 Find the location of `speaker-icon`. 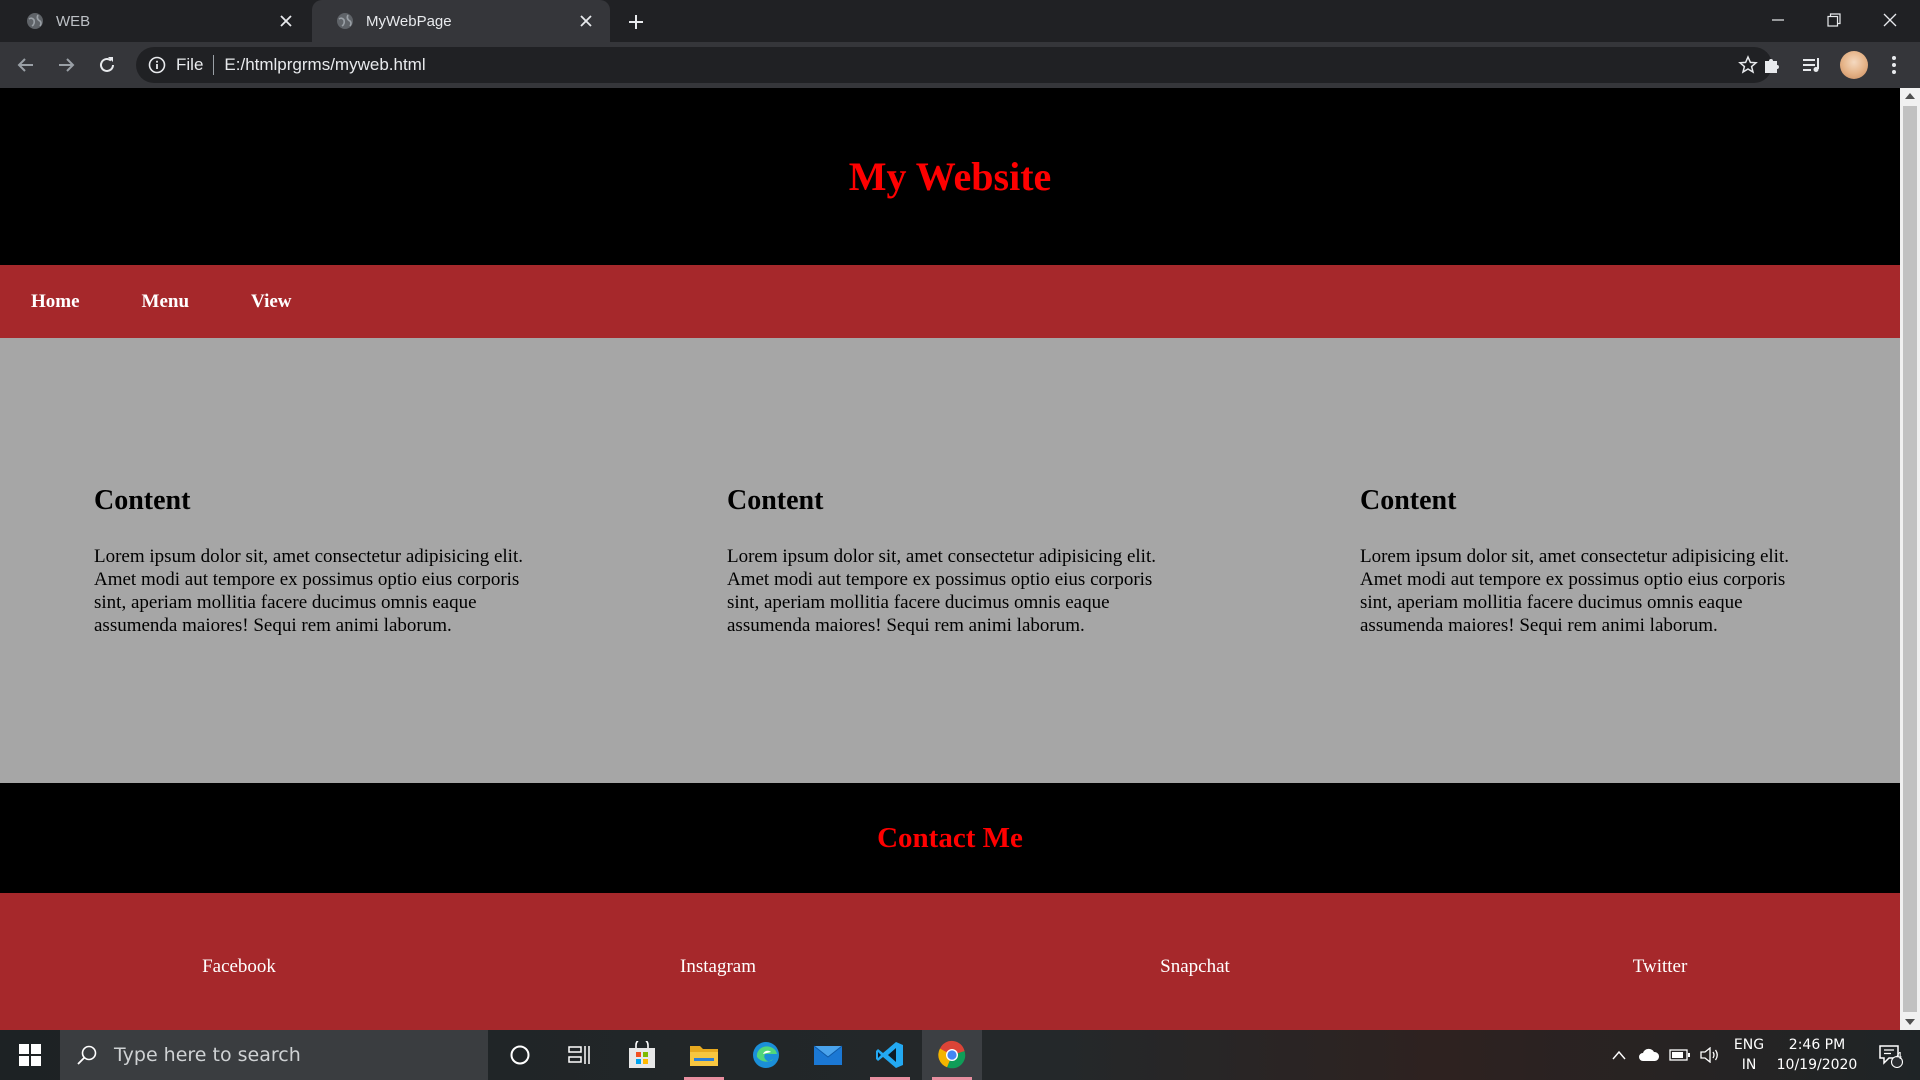

speaker-icon is located at coordinates (1709, 1055).